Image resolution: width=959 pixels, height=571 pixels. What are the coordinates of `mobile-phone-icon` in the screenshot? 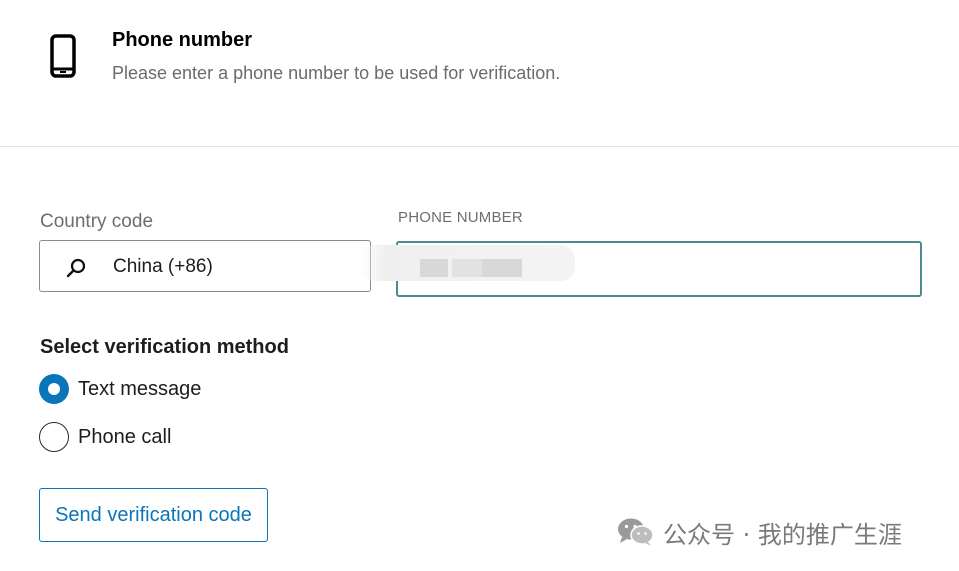 It's located at (63, 56).